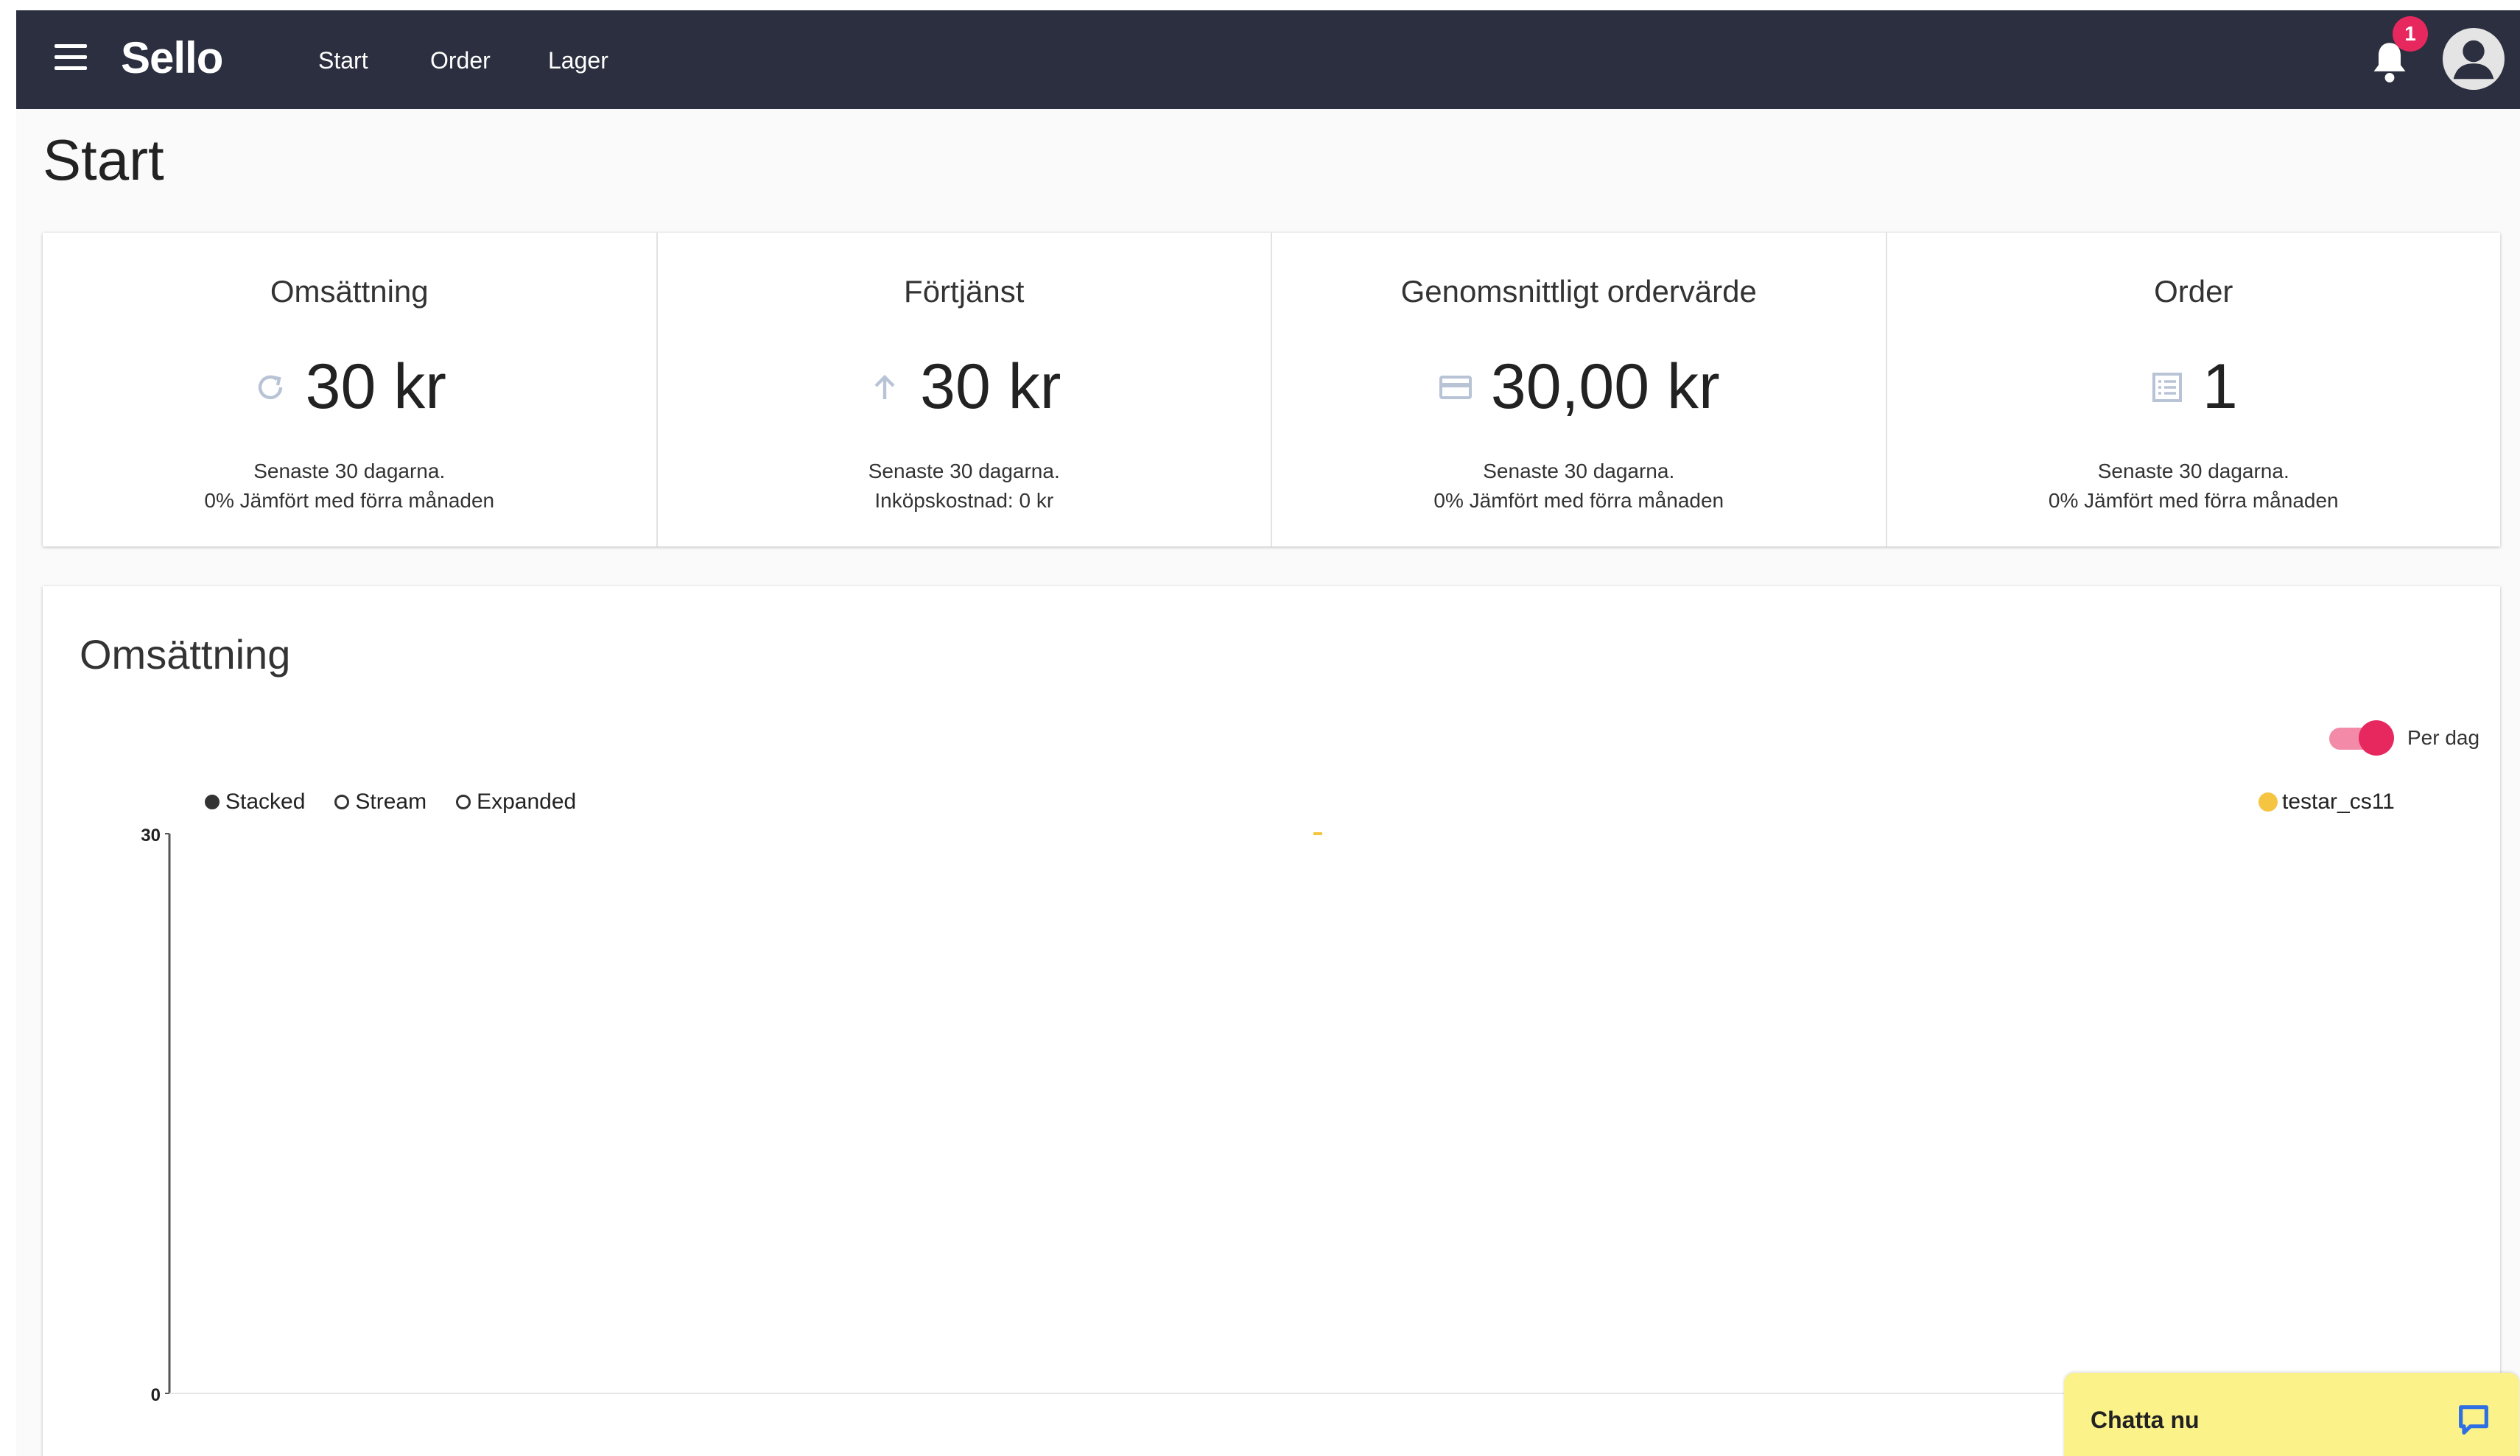  I want to click on stat-title: Förtjänst, so click(964, 291).